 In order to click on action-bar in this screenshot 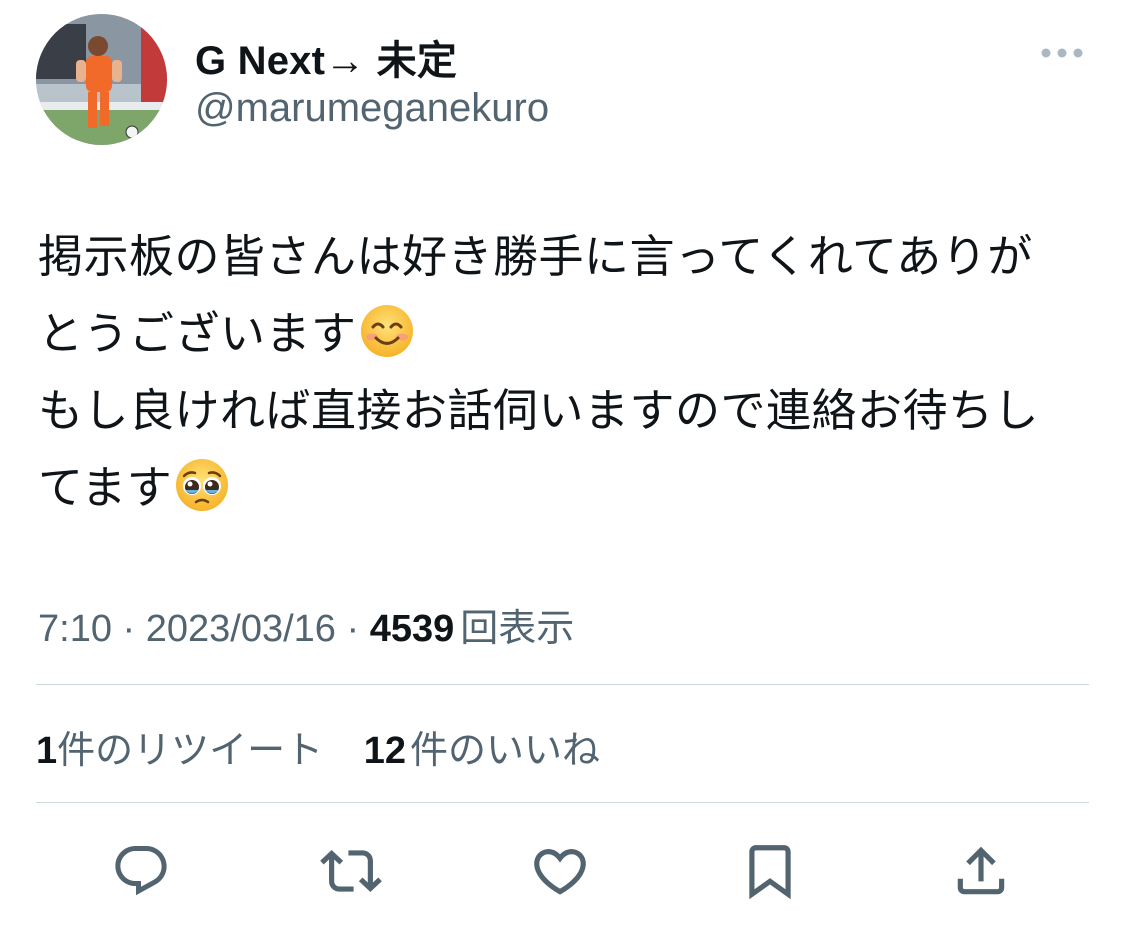, I will do `click(562, 871)`.